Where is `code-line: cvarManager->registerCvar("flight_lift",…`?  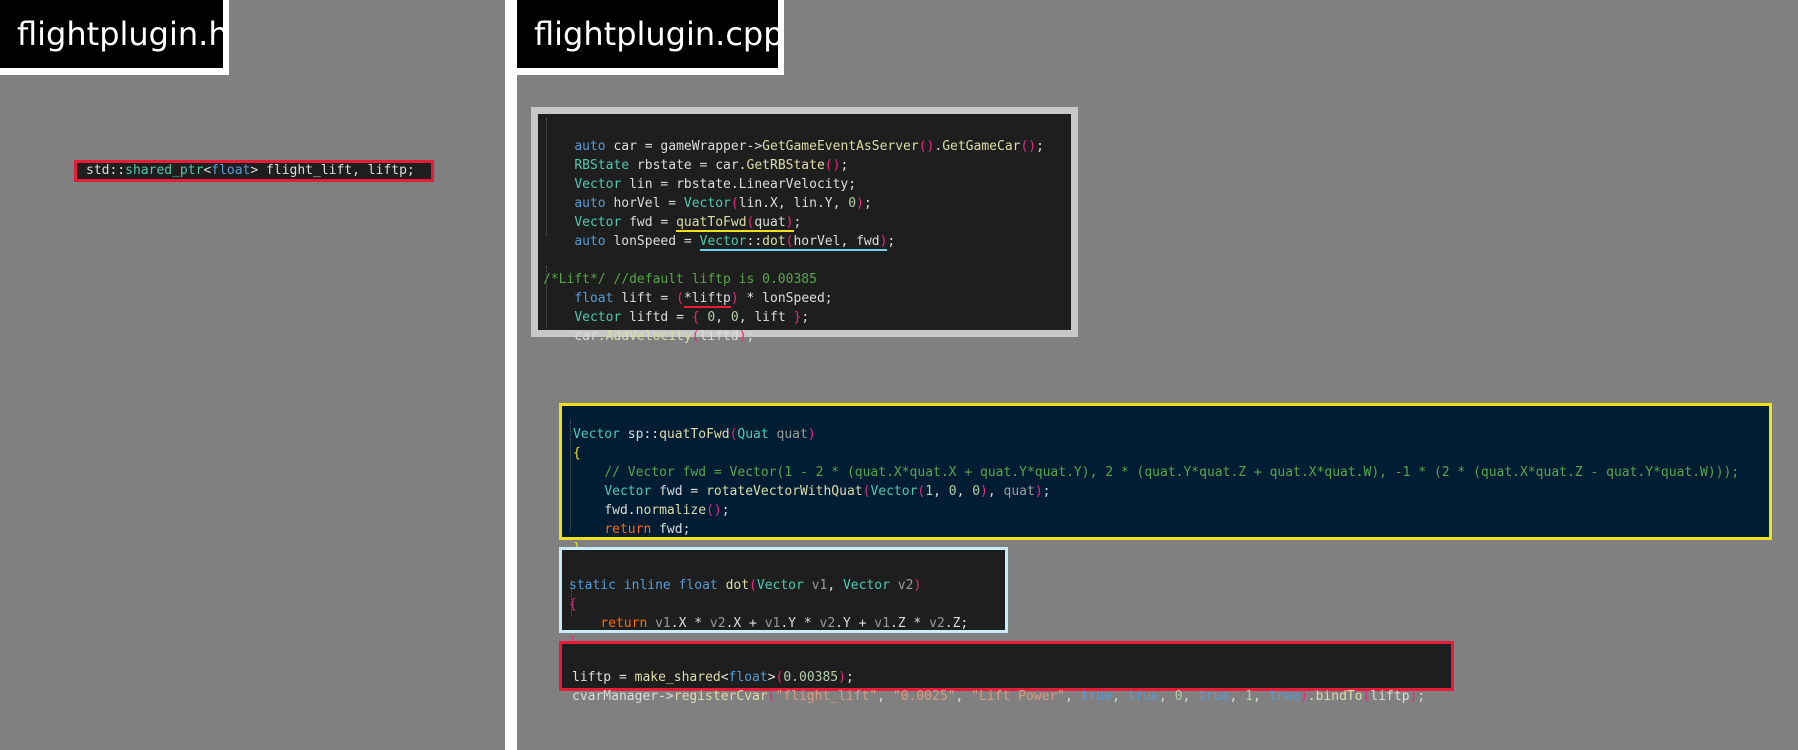
code-line: cvarManager->registerCvar("flight_lift",… is located at coordinates (999, 696).